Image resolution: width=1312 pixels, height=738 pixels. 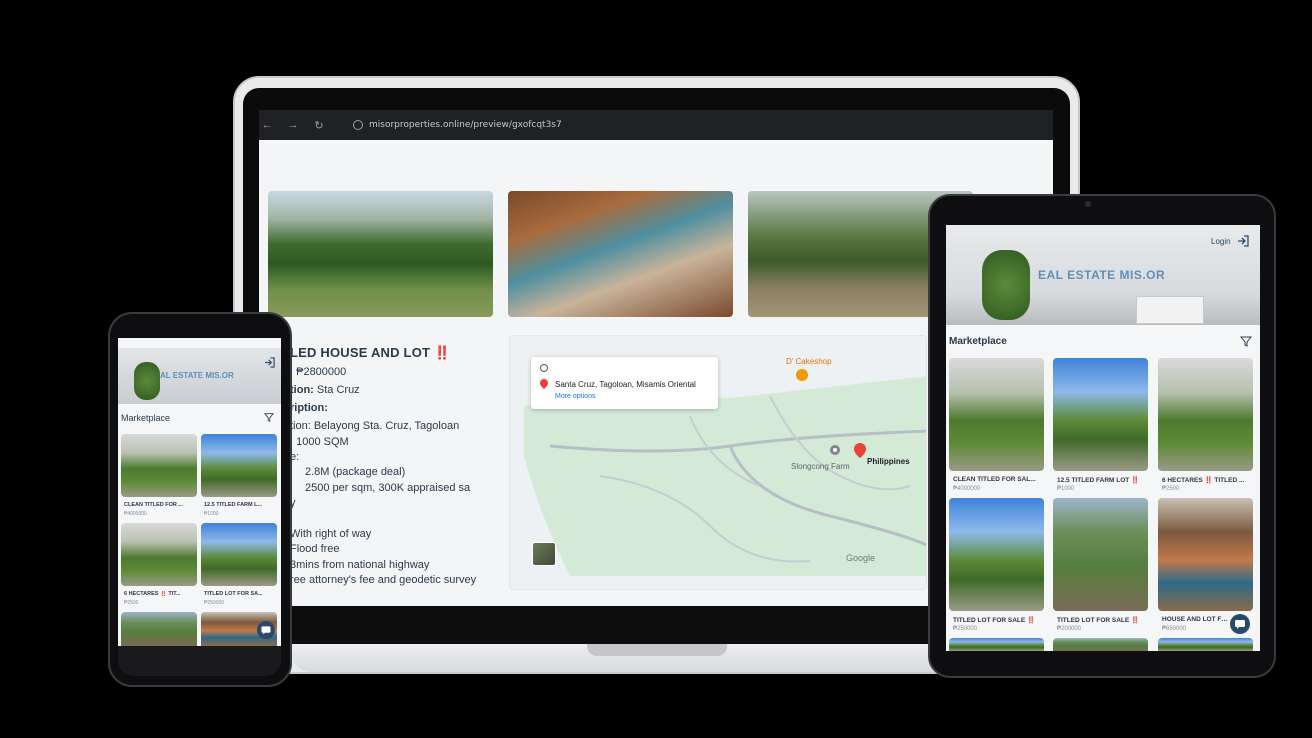 I want to click on listing-price: : ₱2800000, so click(x=318, y=372).